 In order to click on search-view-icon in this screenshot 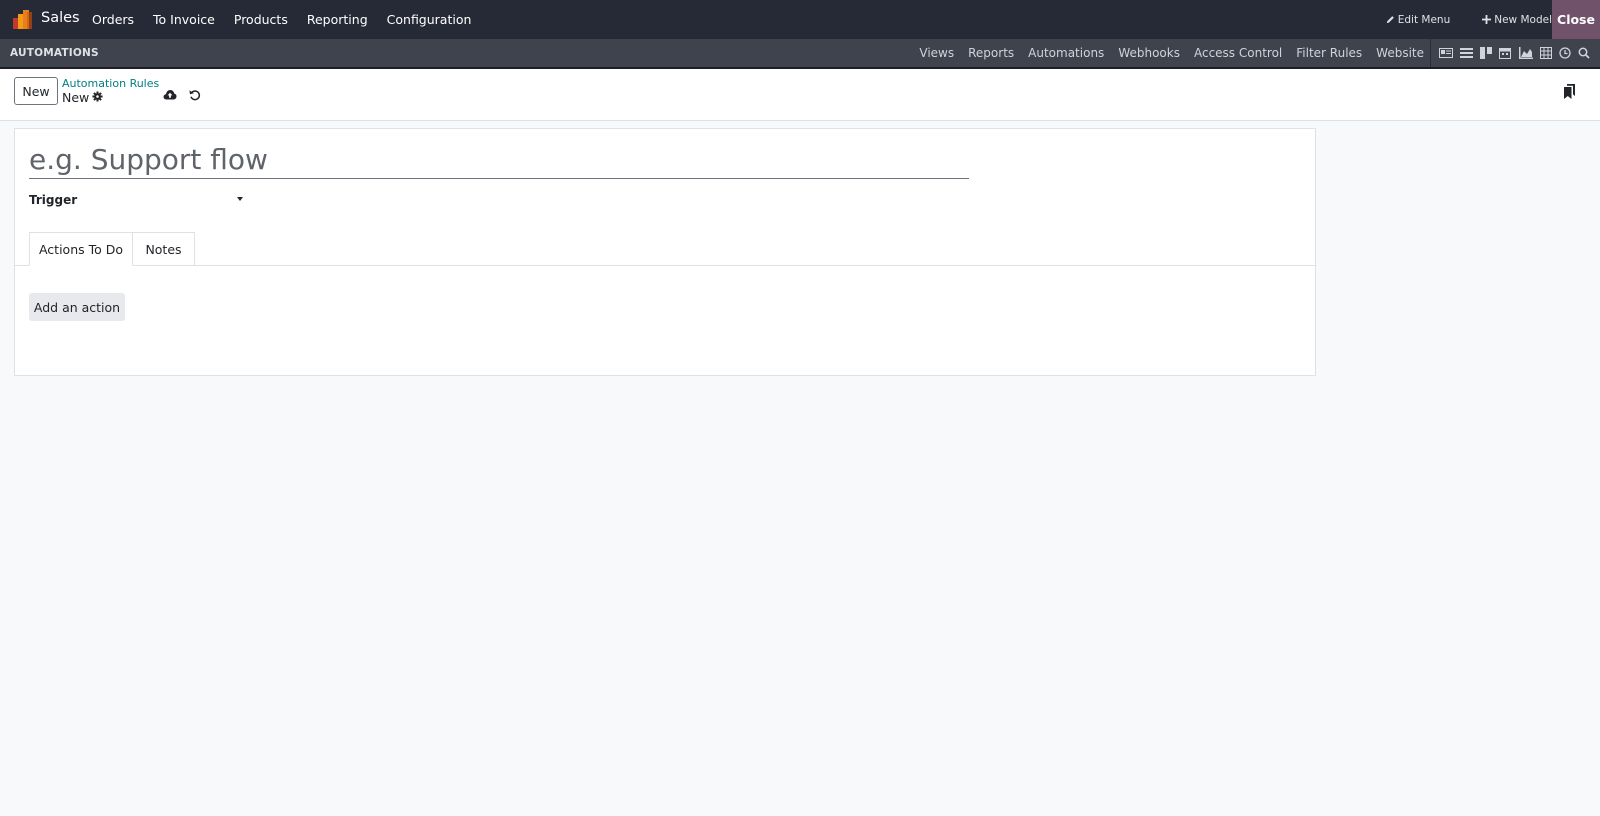, I will do `click(1584, 53)`.